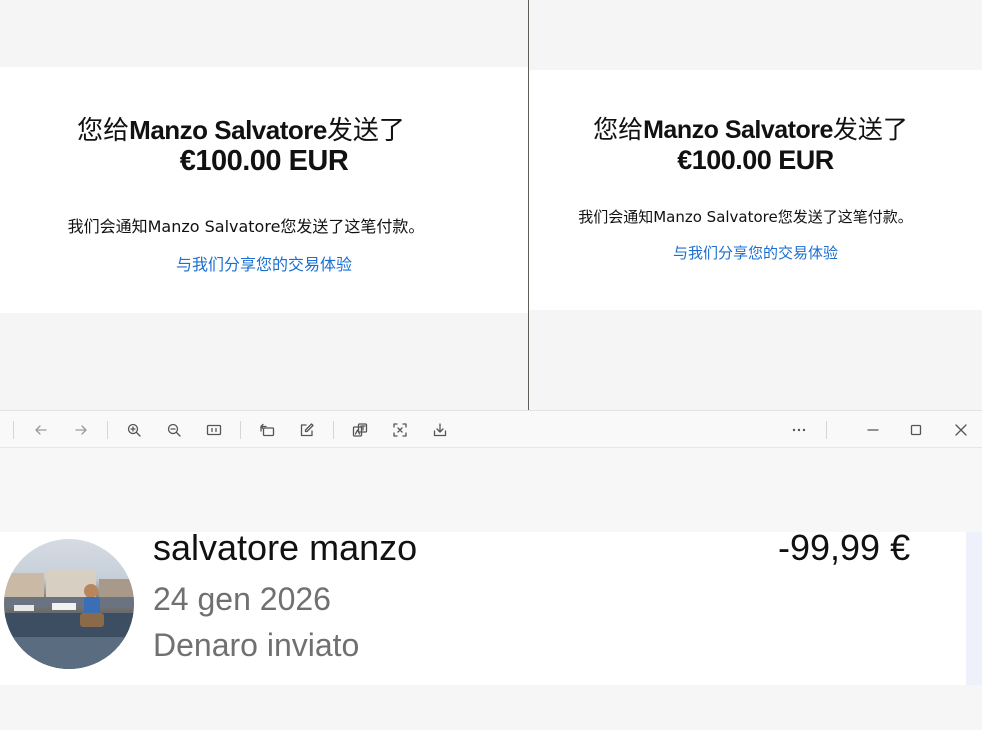 The height and width of the screenshot is (730, 982). Describe the element at coordinates (256, 645) in the screenshot. I see `transaction-status: Denaro inviato` at that location.